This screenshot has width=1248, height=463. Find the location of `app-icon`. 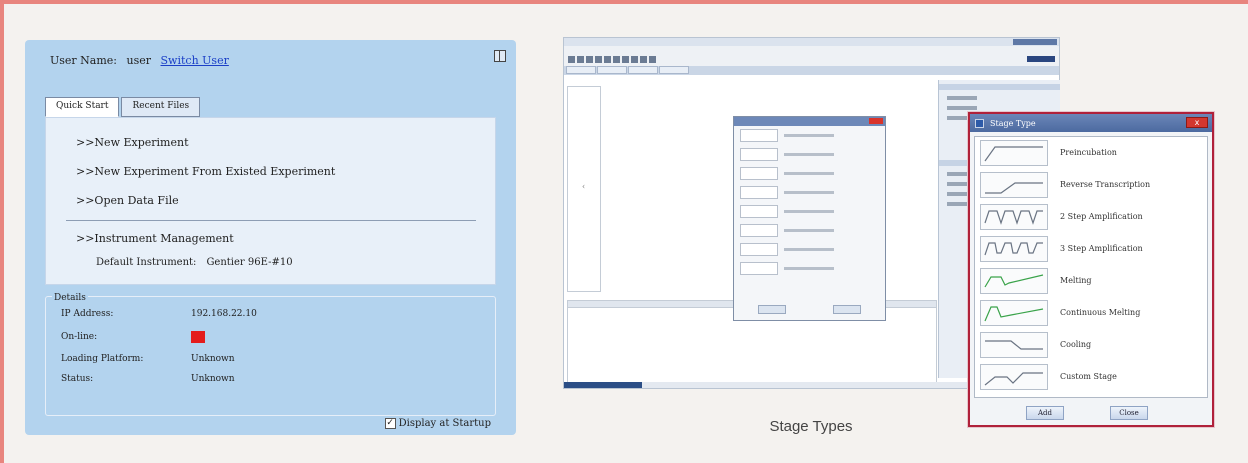

app-icon is located at coordinates (979, 123).